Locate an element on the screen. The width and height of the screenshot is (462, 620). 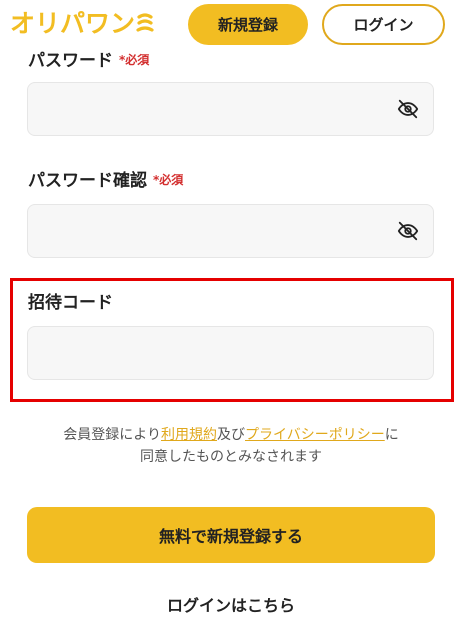
invite-code-label: 招待コード is located at coordinates (70, 300).